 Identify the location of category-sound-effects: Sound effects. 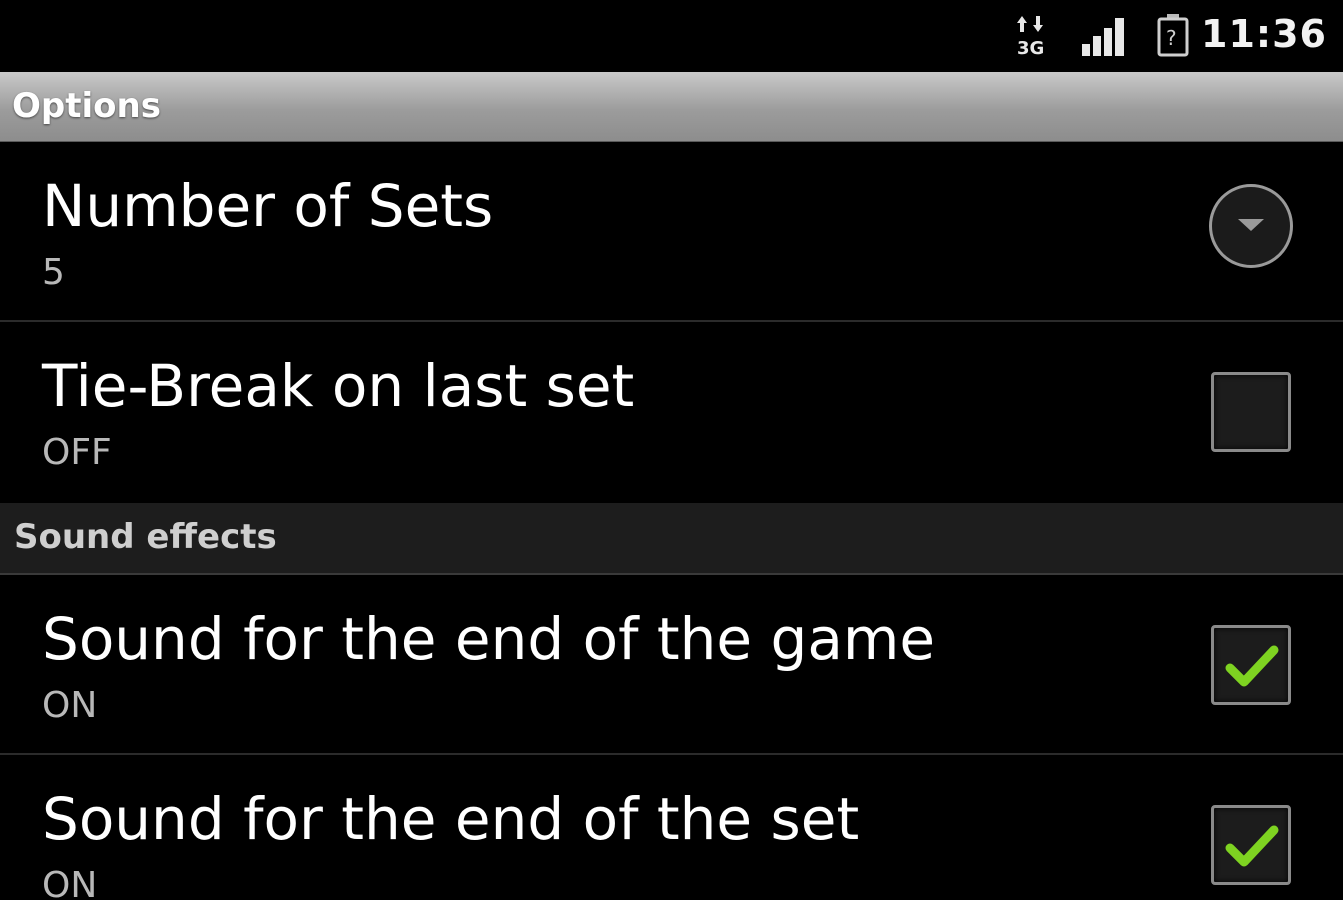
(671, 539).